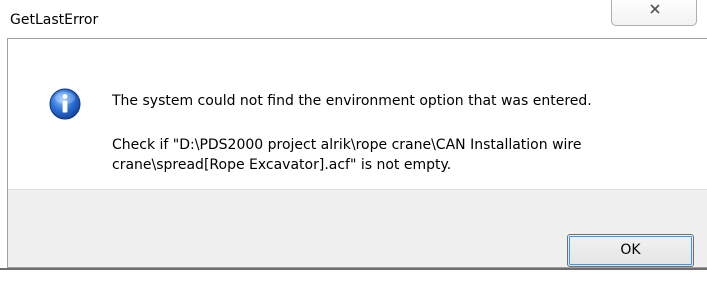  What do you see at coordinates (655, 9) in the screenshot?
I see `close-icon` at bounding box center [655, 9].